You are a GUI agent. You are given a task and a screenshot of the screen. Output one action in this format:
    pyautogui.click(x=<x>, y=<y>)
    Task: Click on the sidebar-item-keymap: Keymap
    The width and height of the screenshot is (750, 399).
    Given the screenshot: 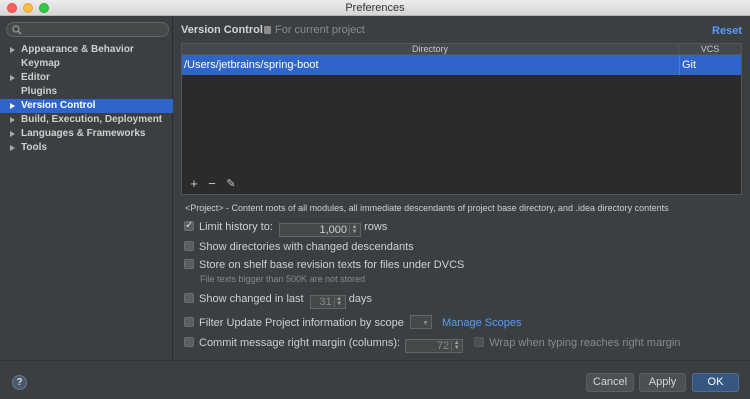 What is the action you would take?
    pyautogui.click(x=86, y=64)
    